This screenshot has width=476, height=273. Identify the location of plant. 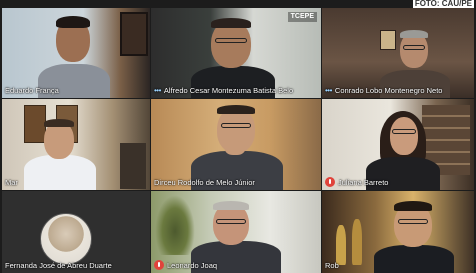
(175, 225).